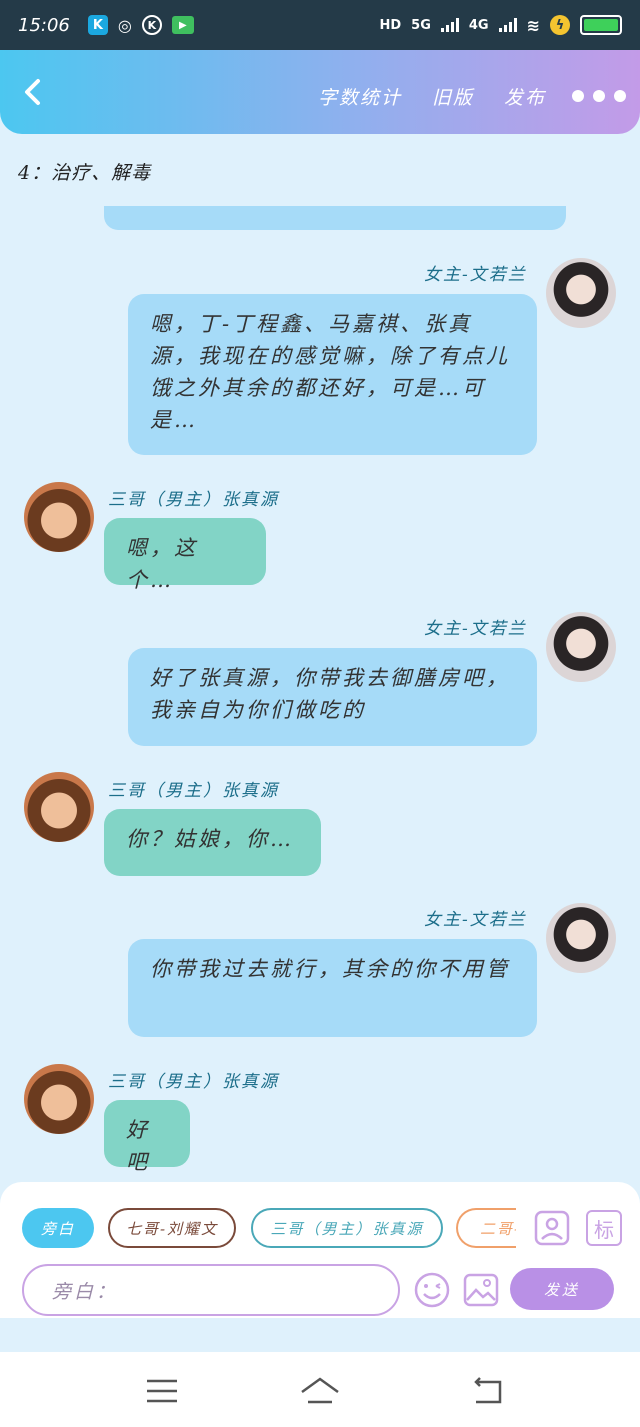  What do you see at coordinates (320, 25) in the screenshot?
I see `status-bar: 15:06 K ◎ K ▶ HD 5G 4G ≋ ϟ` at bounding box center [320, 25].